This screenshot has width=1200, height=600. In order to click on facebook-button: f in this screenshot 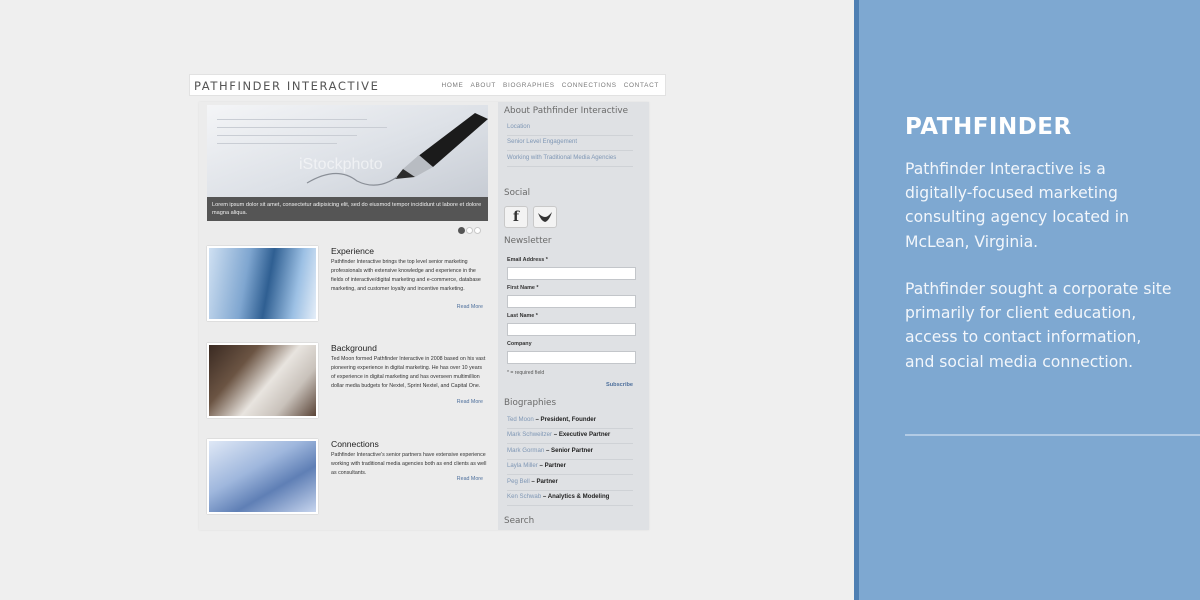, I will do `click(516, 217)`.